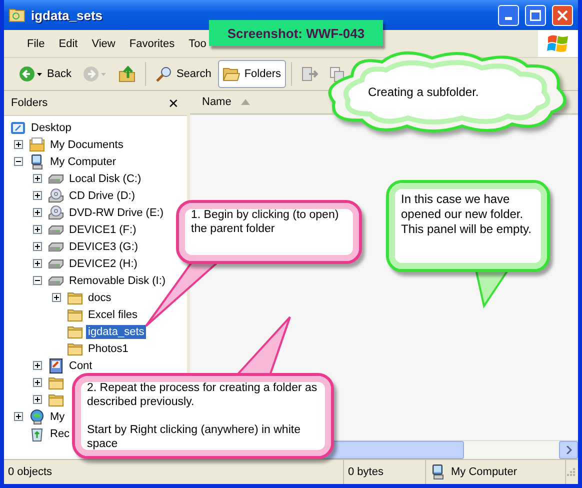 This screenshot has height=488, width=582. Describe the element at coordinates (127, 74) in the screenshot. I see `up-folder-icon` at that location.